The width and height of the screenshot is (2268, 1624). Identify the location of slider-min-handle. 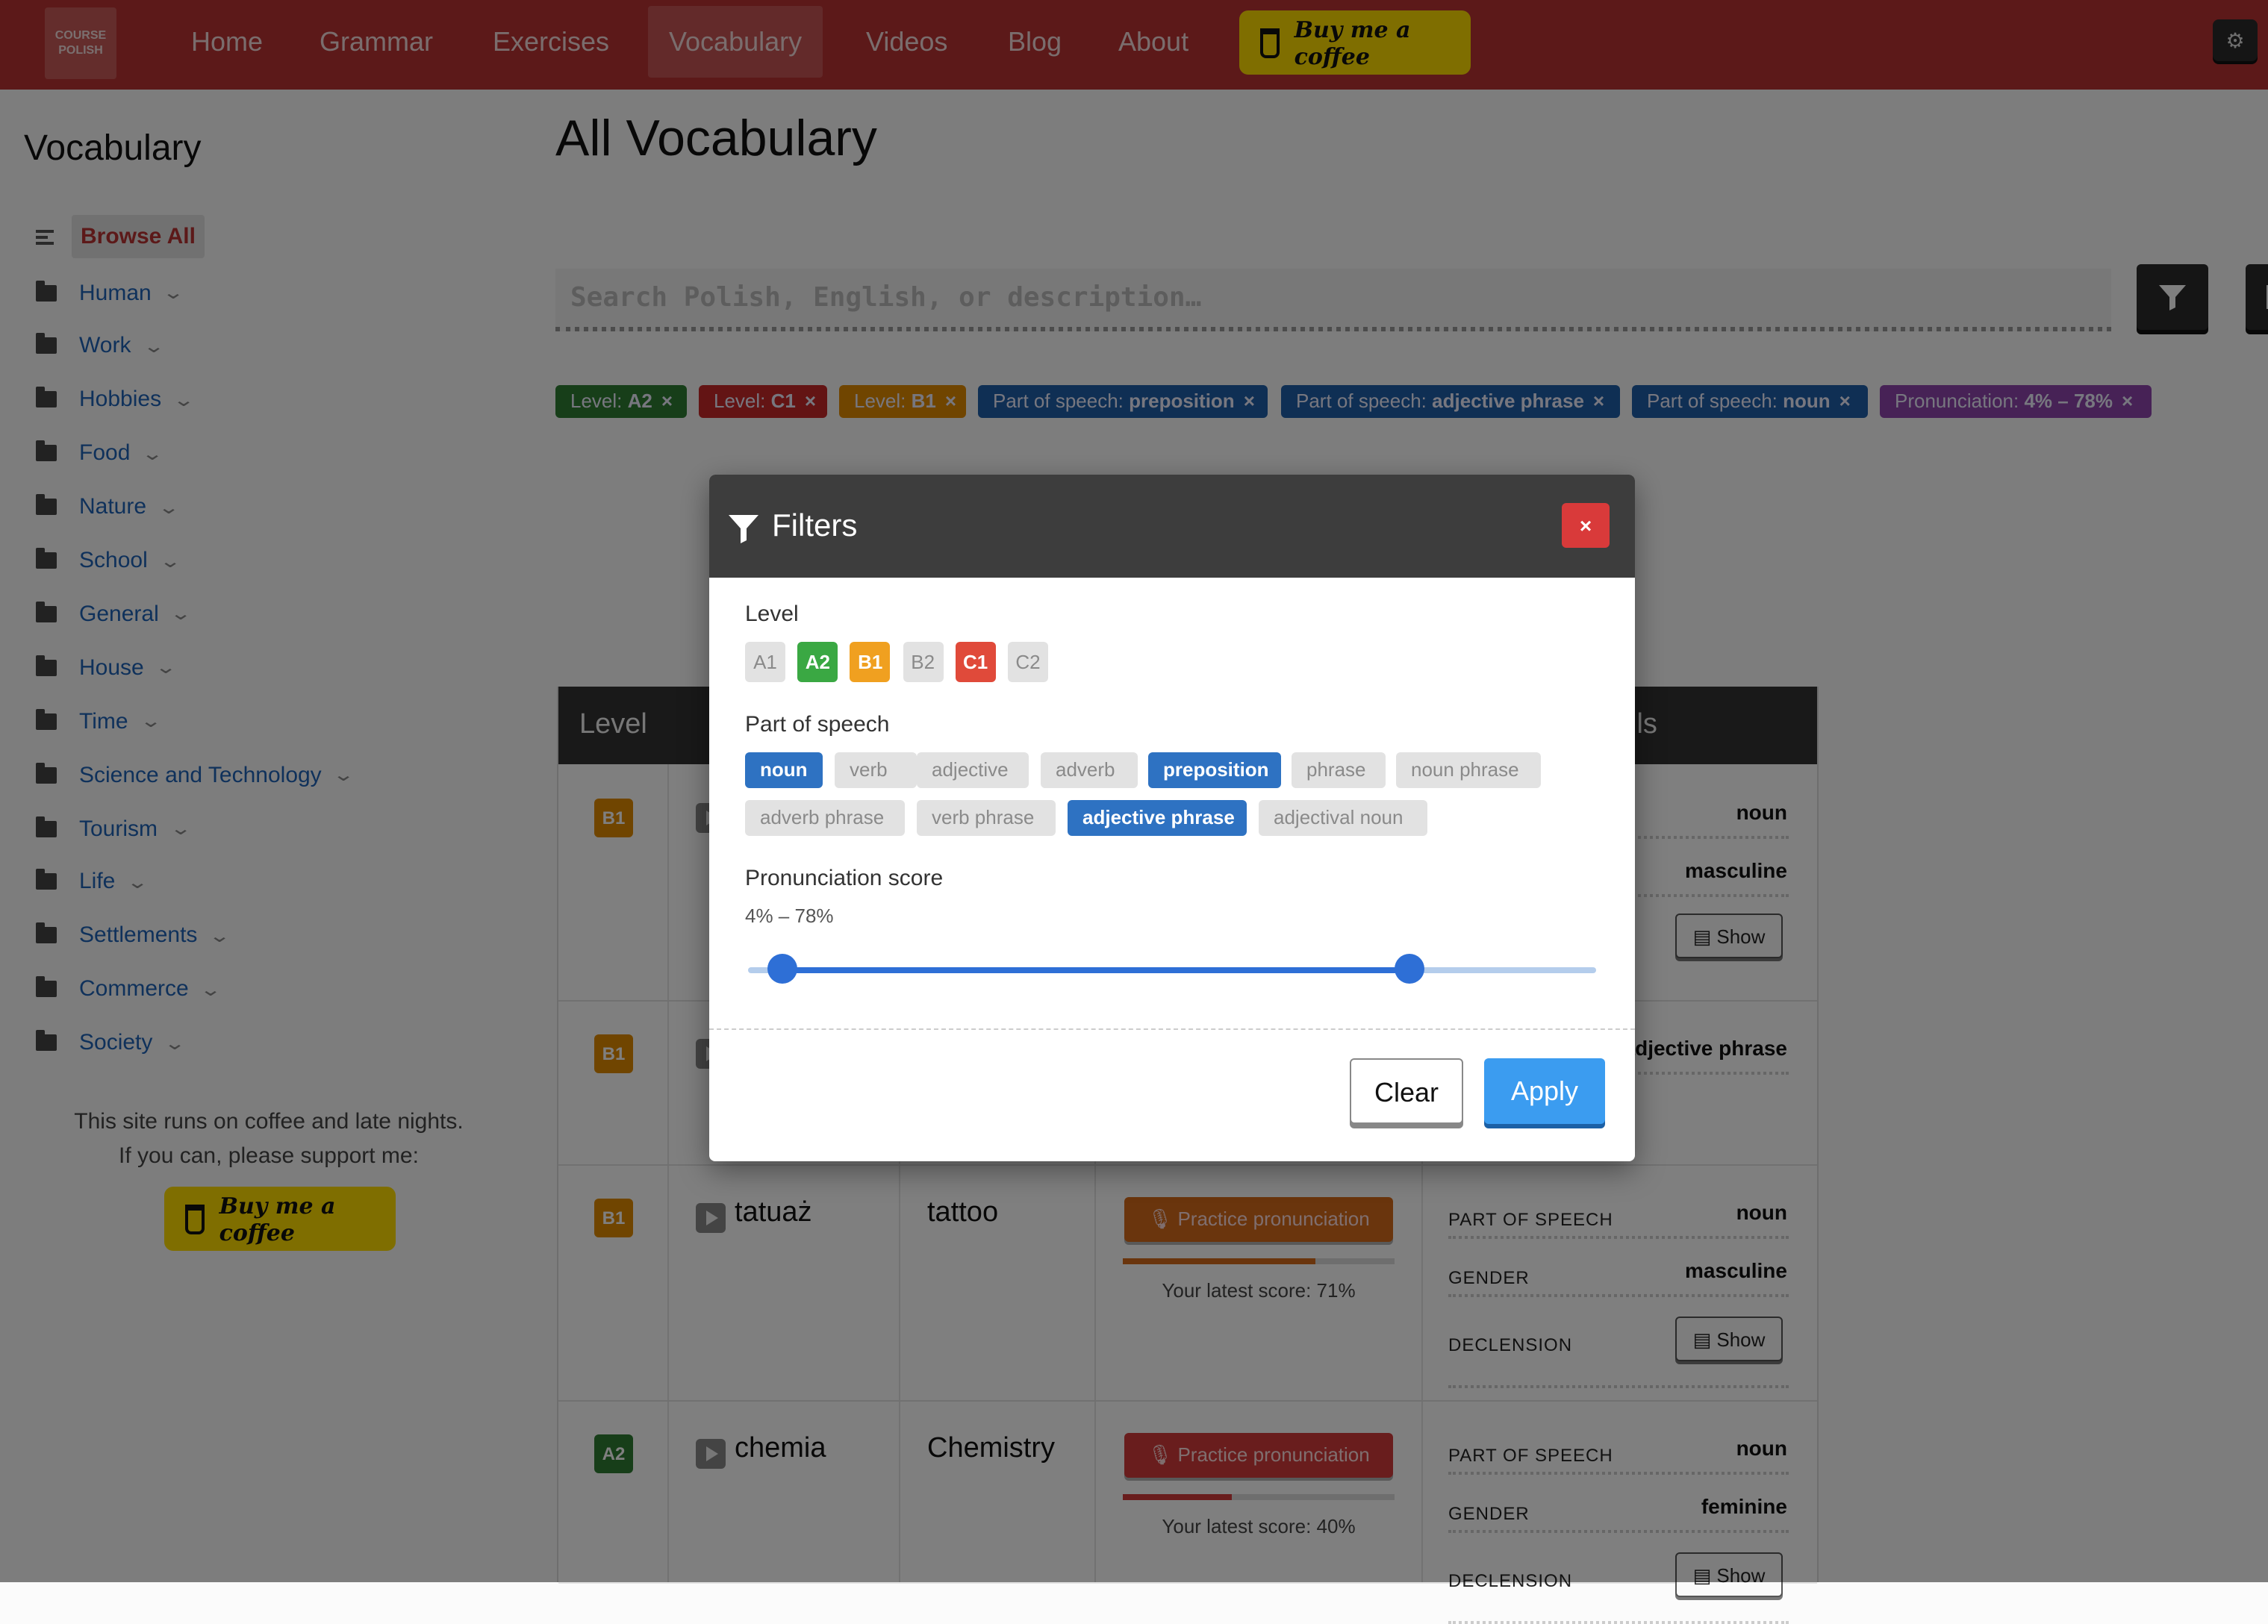
(782, 969).